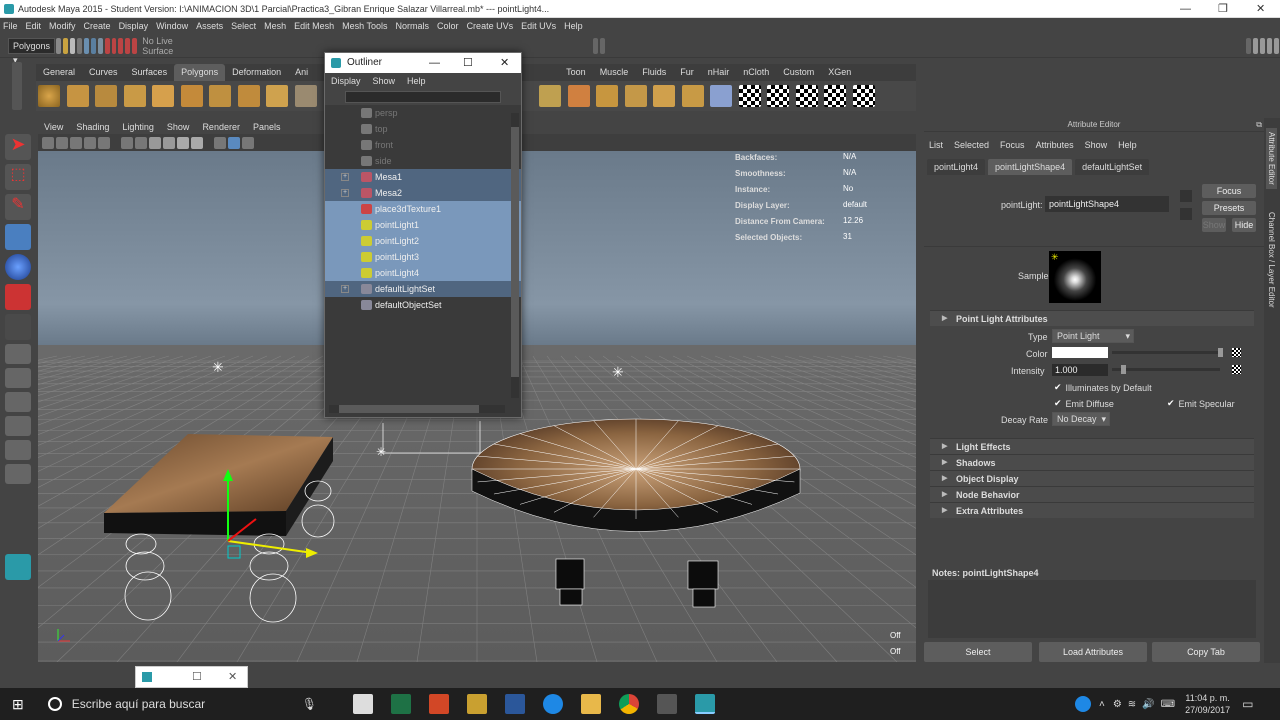 Image resolution: width=1280 pixels, height=720 pixels. I want to click on select-button: Select, so click(978, 652).